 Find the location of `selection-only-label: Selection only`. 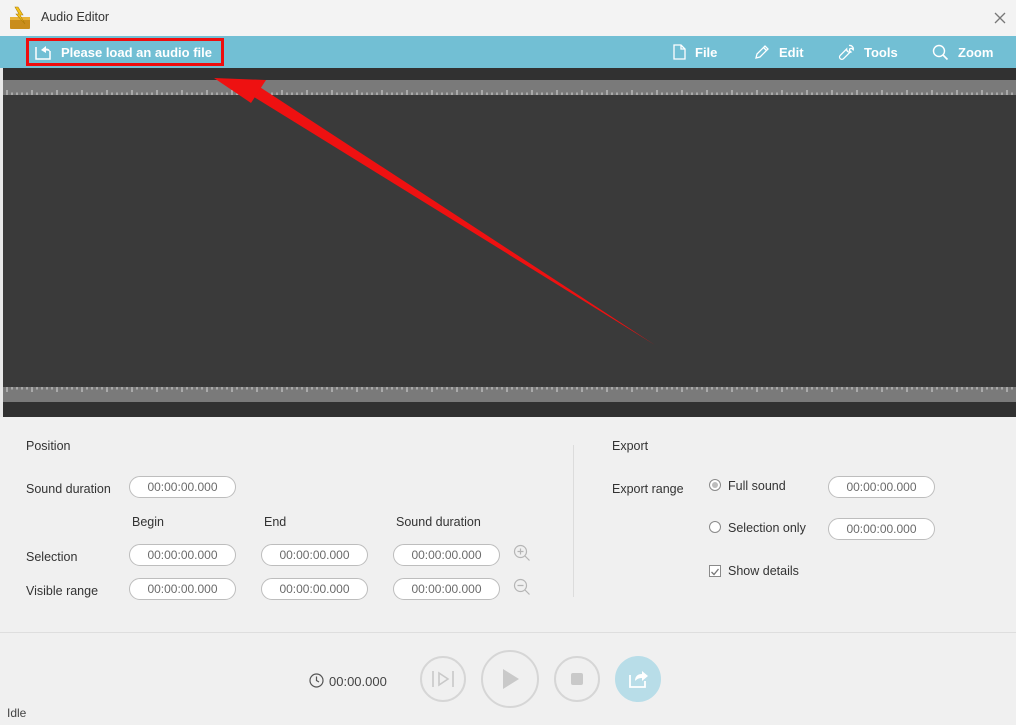

selection-only-label: Selection only is located at coordinates (767, 528).